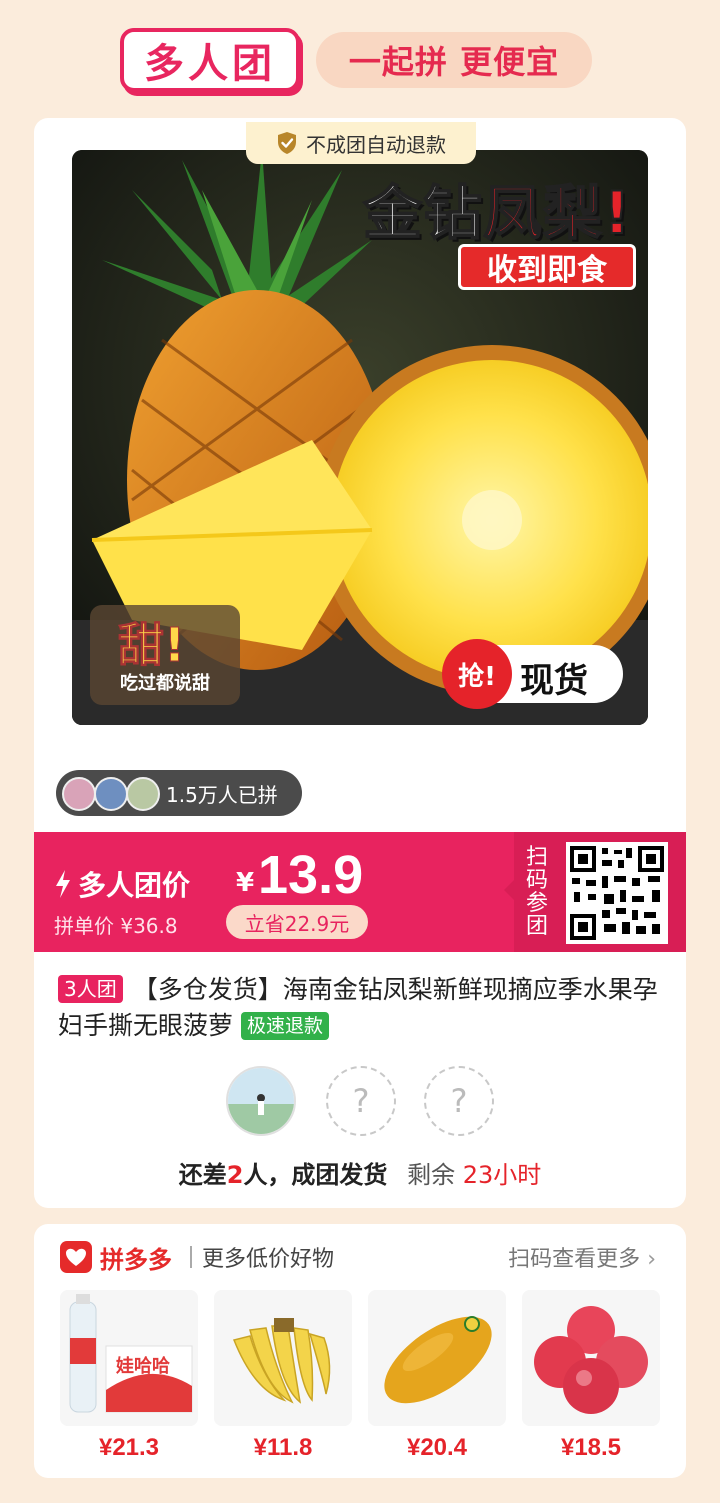  Describe the element at coordinates (502, 1175) in the screenshot. I see `remaining-time: 23小时` at that location.